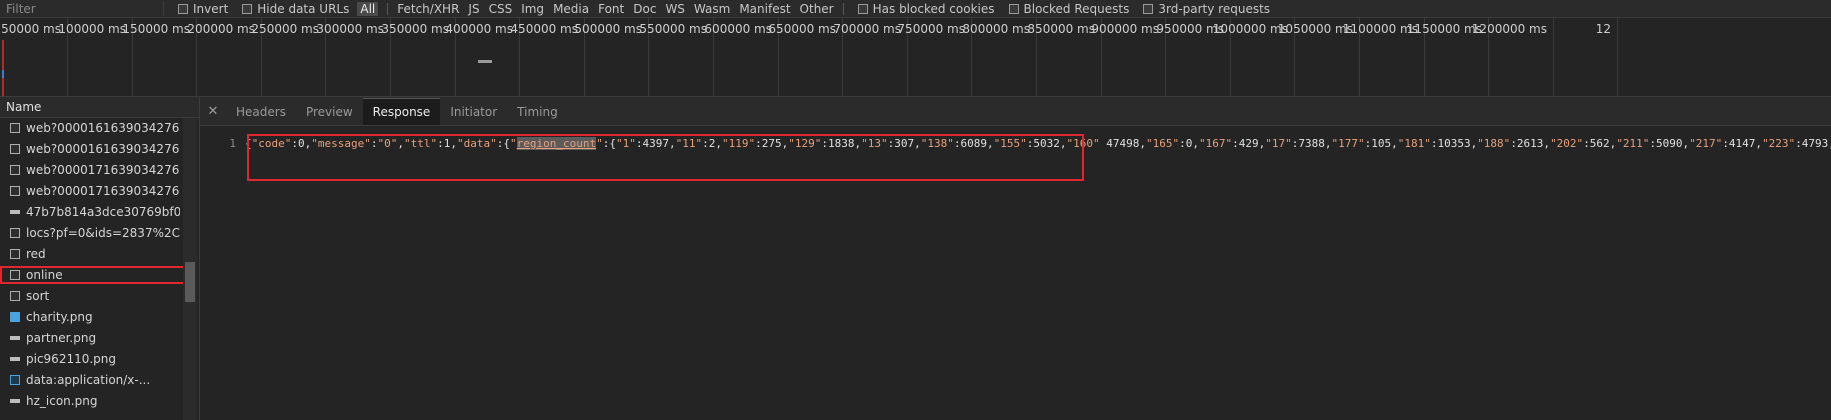 The width and height of the screenshot is (1831, 420). I want to click on type-filter-all: All, so click(368, 8).